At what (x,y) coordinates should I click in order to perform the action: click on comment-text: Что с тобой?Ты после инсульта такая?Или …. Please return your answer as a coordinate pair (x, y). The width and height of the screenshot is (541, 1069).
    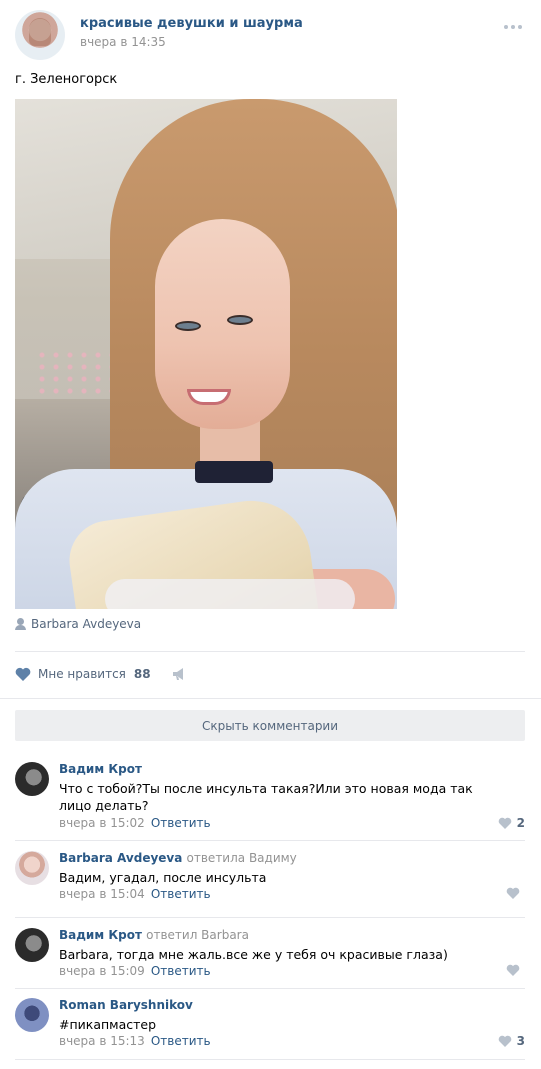
    Looking at the image, I should click on (266, 797).